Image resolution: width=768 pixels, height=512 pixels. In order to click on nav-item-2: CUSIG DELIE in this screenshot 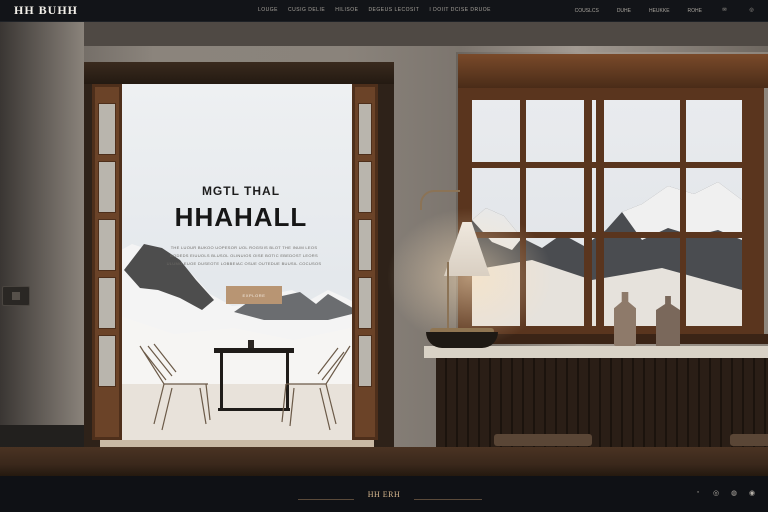, I will do `click(306, 10)`.